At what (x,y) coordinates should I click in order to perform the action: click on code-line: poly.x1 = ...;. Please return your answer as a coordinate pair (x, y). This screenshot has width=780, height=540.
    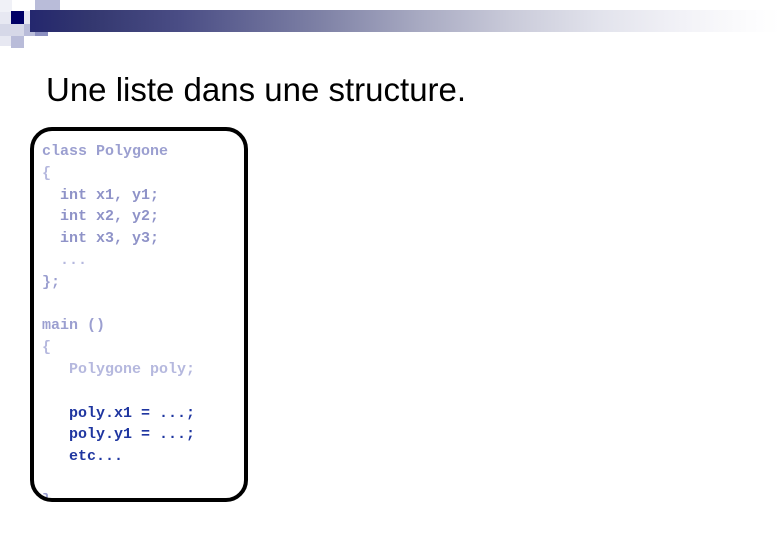
    Looking at the image, I should click on (119, 413).